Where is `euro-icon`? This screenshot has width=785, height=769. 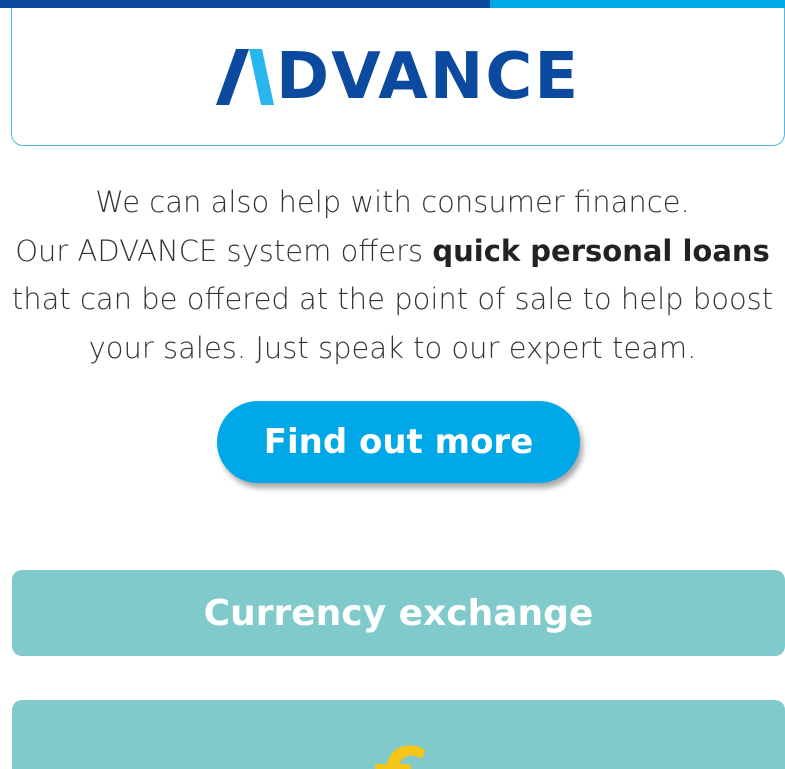 euro-icon is located at coordinates (399, 757).